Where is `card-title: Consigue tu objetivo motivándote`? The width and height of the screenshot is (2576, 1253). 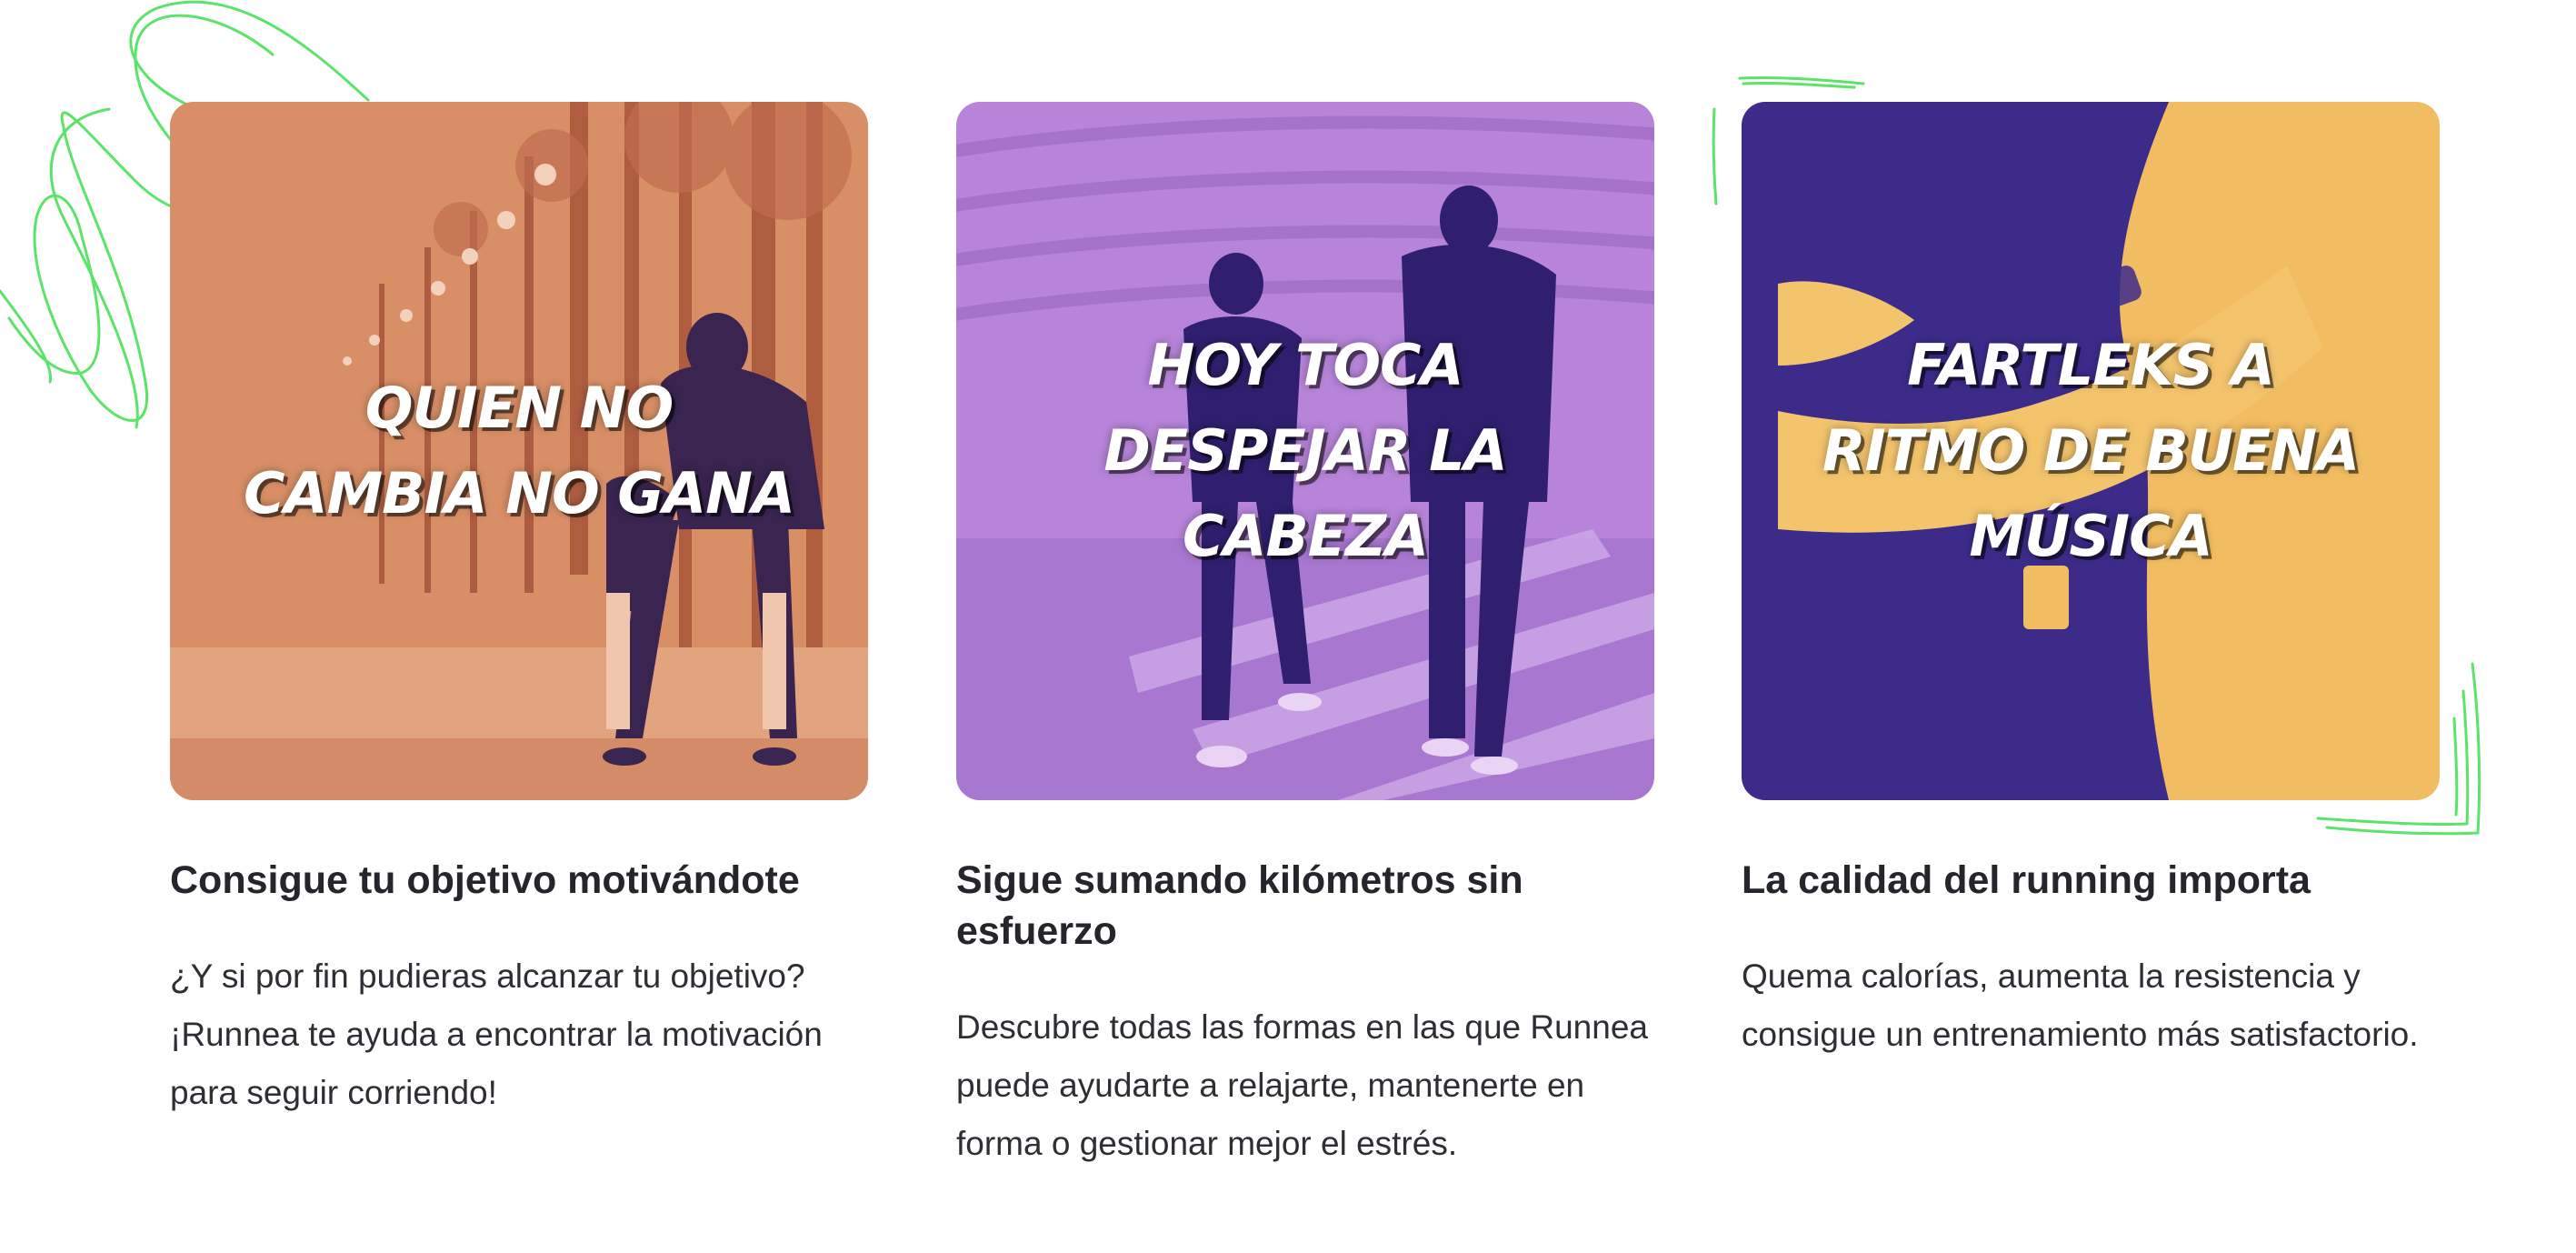 card-title: Consigue tu objetivo motivándote is located at coordinates (519, 880).